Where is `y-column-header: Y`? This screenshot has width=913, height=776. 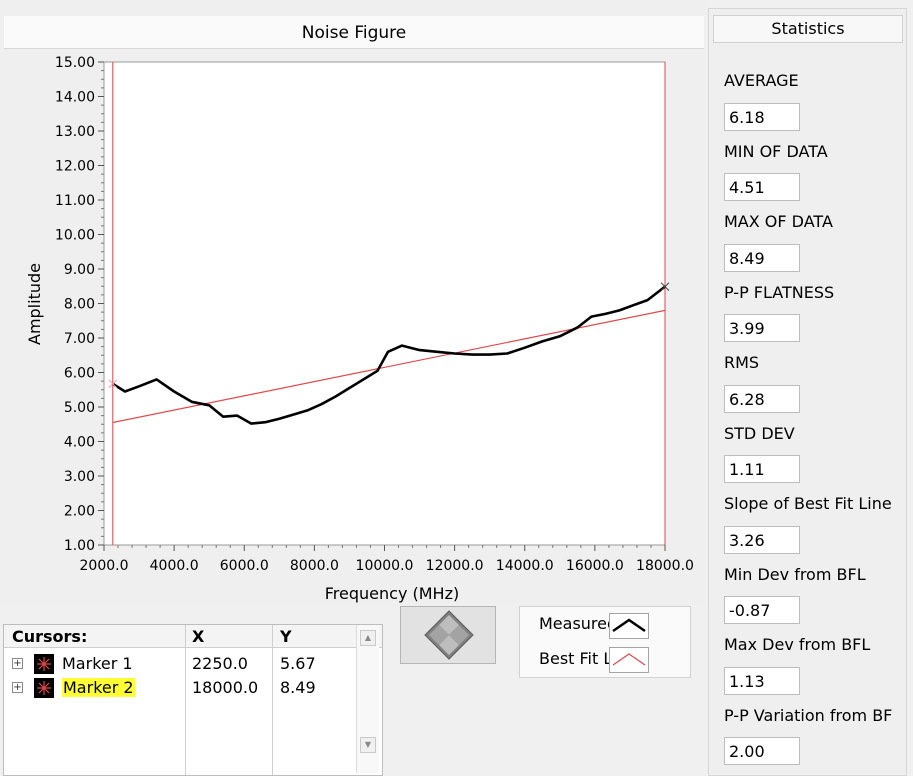 y-column-header: Y is located at coordinates (286, 636).